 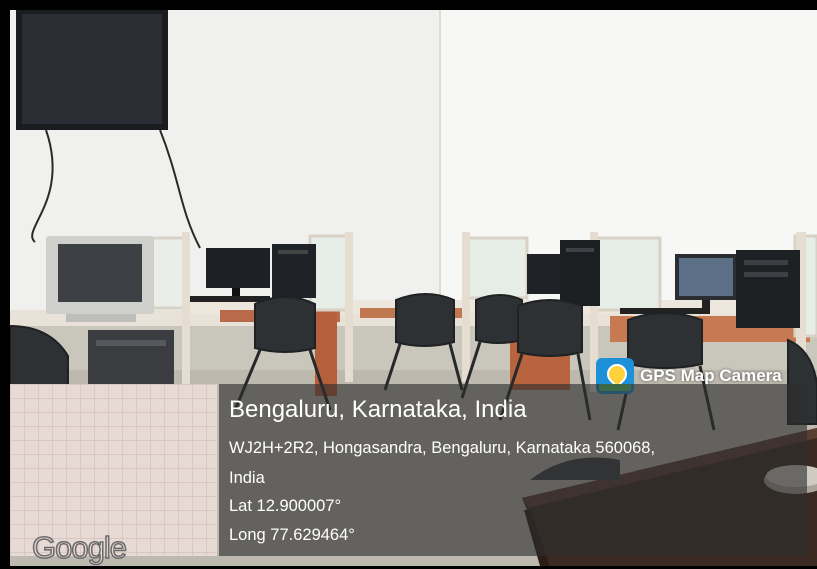 I want to click on app-name-label: GPS Map Camera, so click(x=711, y=375).